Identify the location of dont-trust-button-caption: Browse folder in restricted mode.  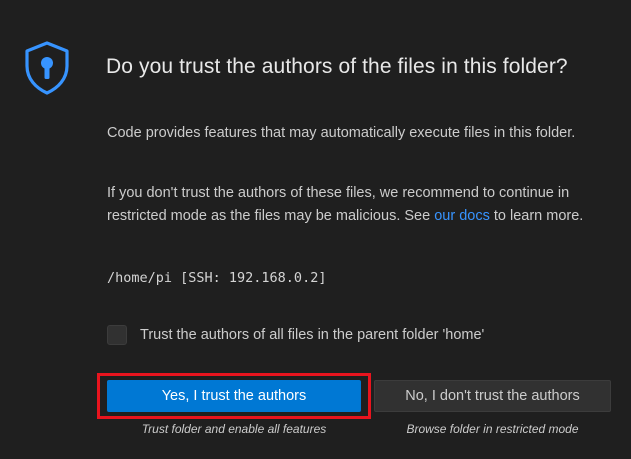
(492, 429).